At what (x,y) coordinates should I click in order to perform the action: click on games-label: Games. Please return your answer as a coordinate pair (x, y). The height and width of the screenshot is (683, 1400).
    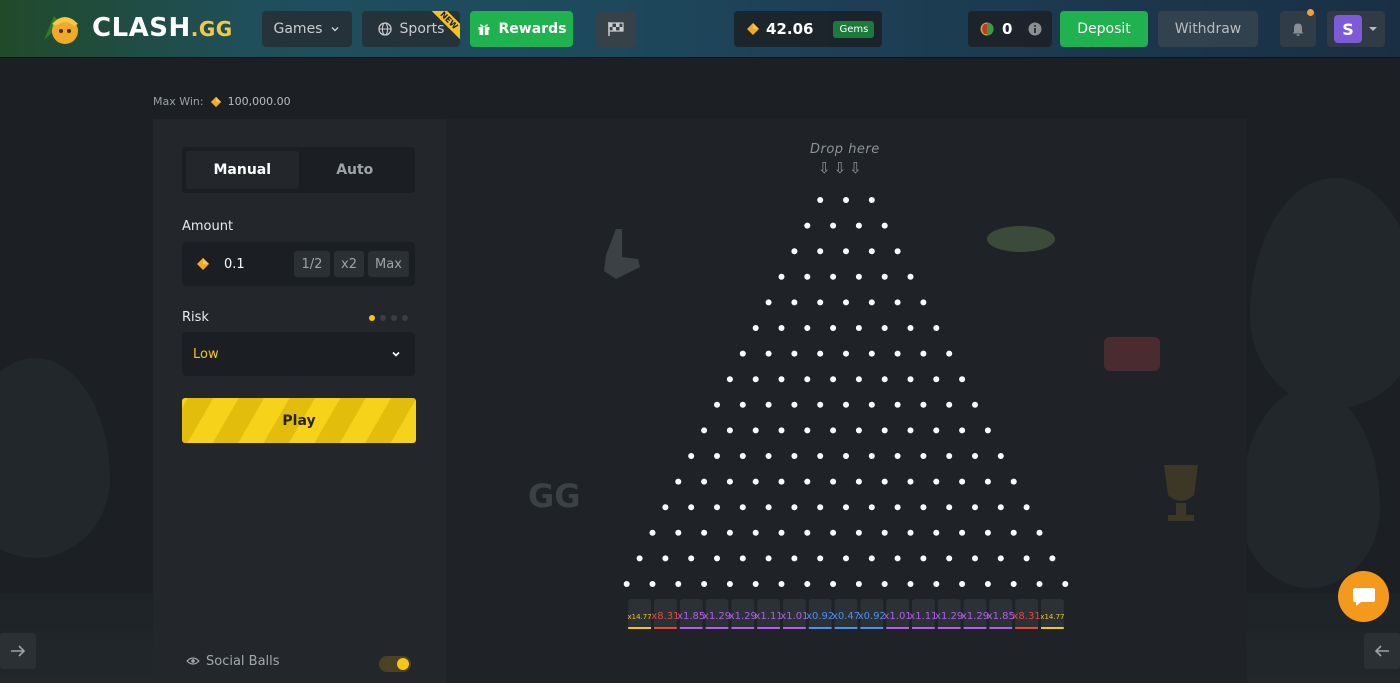
    Looking at the image, I should click on (298, 29).